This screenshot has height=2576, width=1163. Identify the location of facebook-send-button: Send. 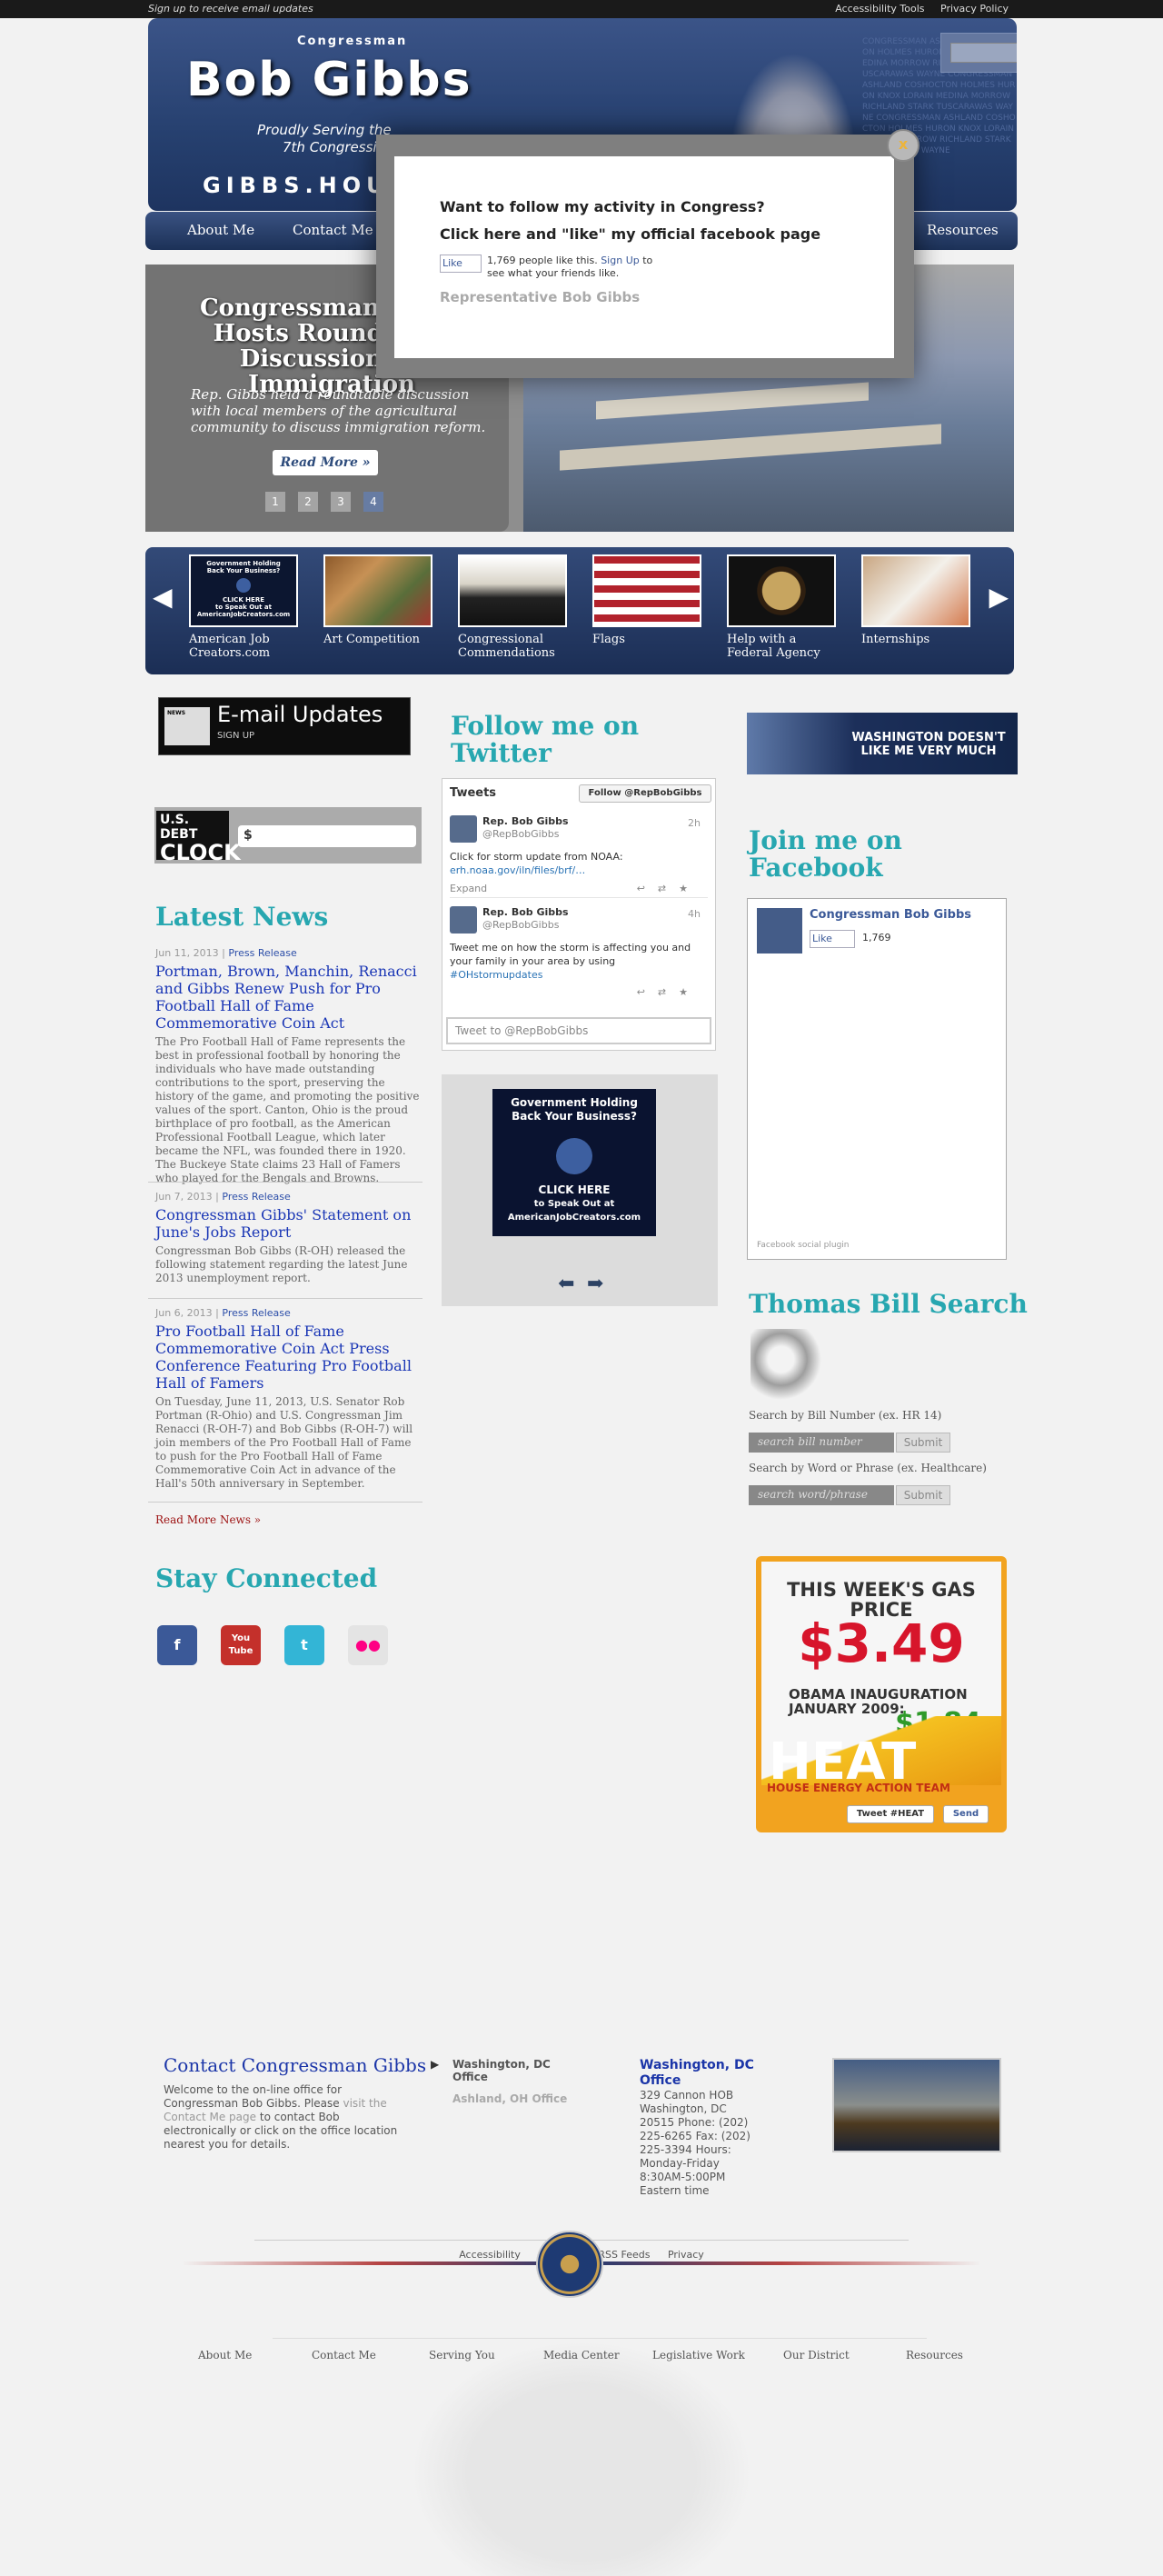
(966, 1814).